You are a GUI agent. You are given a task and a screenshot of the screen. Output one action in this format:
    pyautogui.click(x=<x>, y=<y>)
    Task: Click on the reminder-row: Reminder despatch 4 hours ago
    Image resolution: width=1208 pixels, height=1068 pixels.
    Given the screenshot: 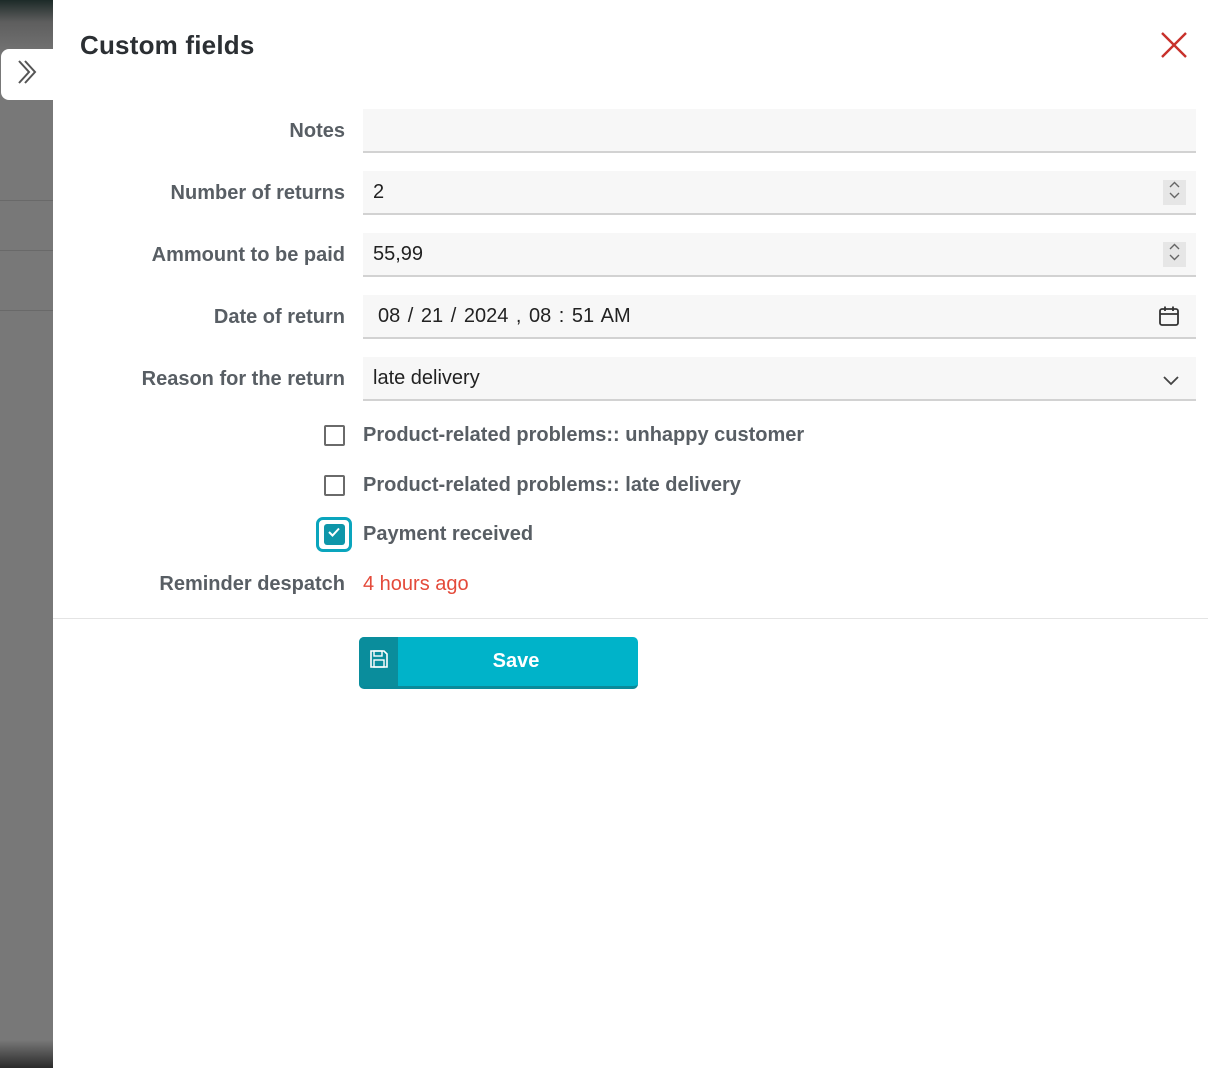 What is the action you would take?
    pyautogui.click(x=630, y=584)
    